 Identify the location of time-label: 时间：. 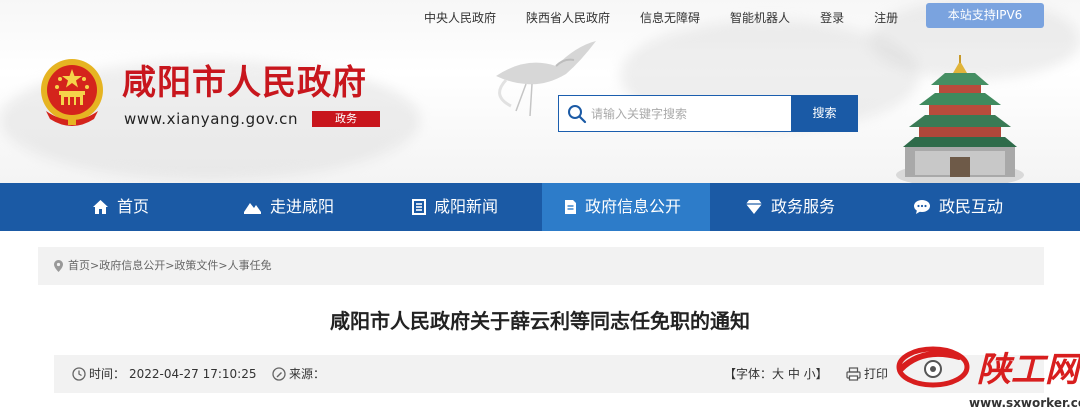
(107, 374).